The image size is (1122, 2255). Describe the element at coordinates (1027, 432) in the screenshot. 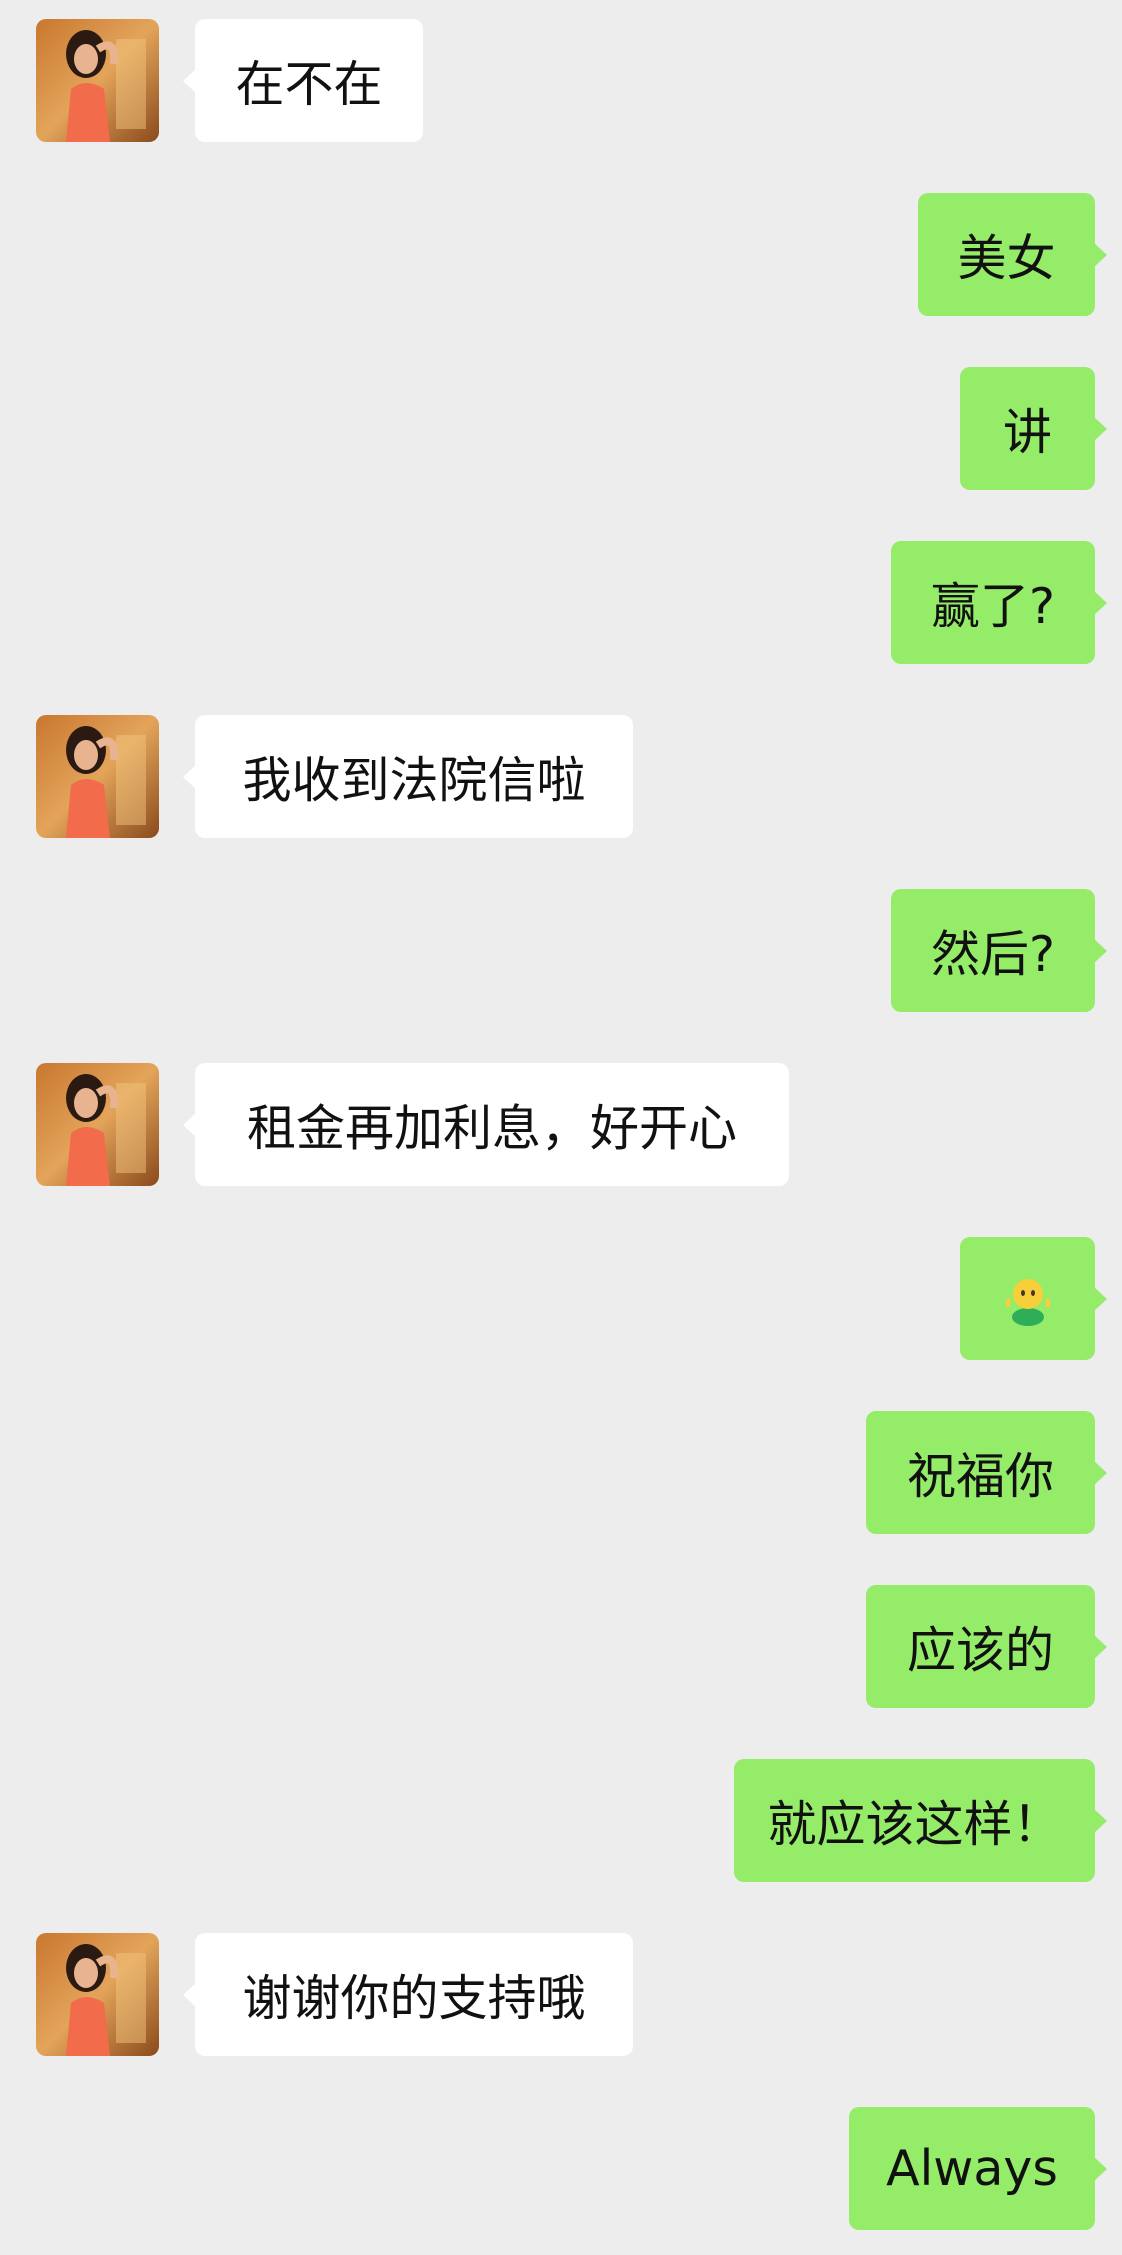

I see `message-text: 讲` at that location.